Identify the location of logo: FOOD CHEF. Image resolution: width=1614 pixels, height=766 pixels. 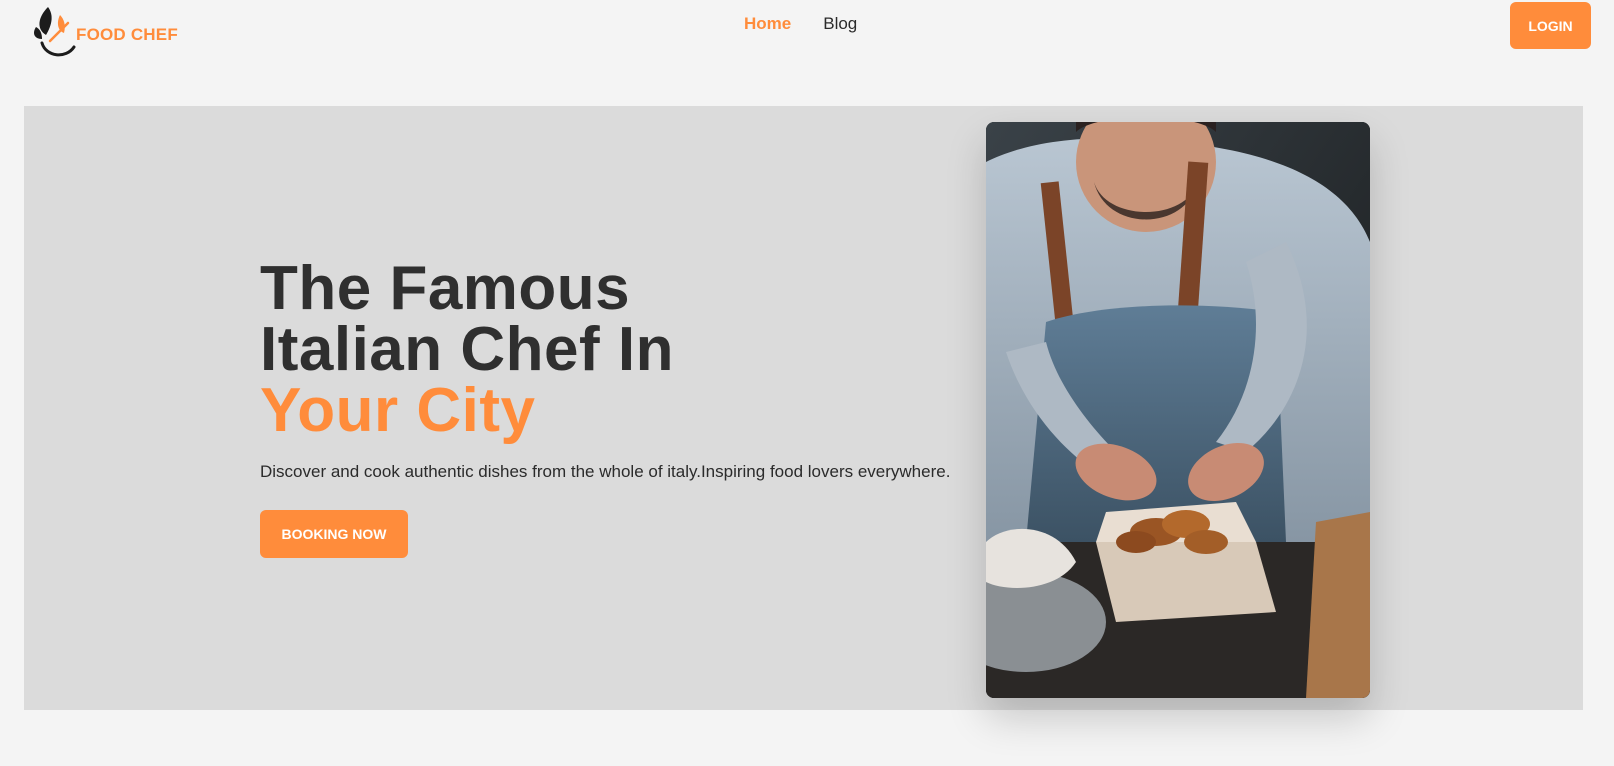
(110, 32).